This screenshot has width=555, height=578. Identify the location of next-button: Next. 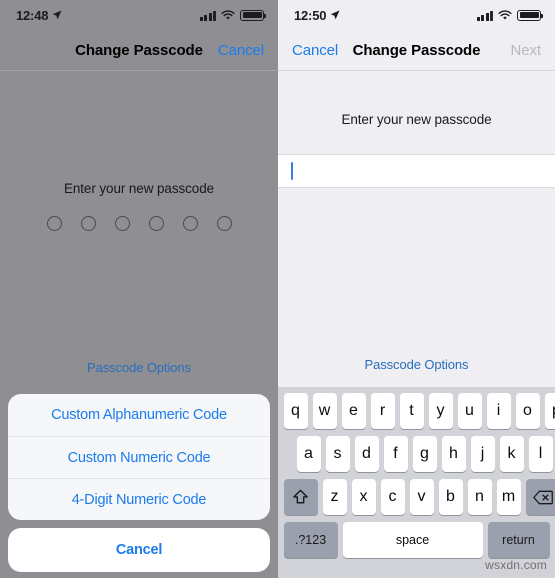
(526, 50).